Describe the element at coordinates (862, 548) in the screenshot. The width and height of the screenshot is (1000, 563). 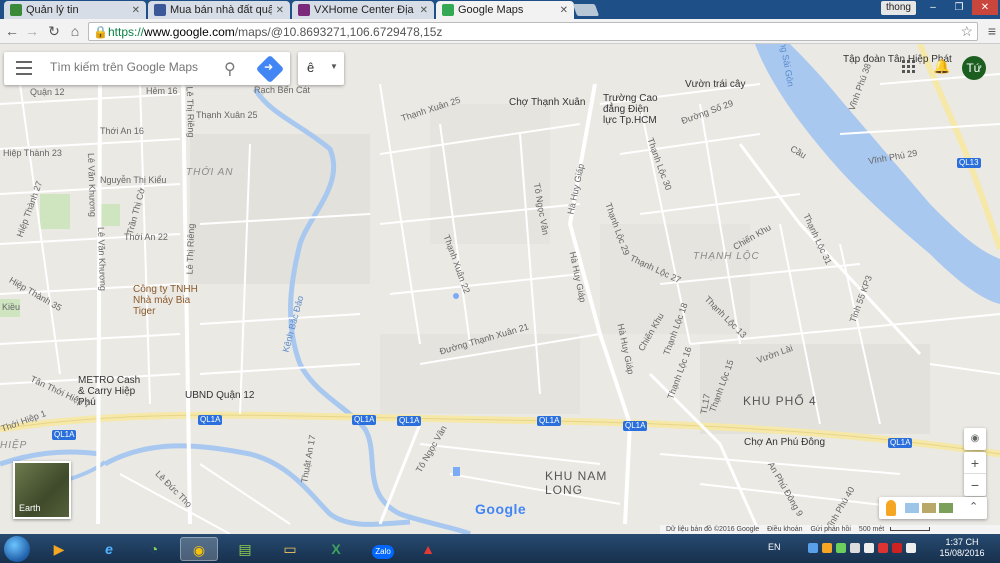
I see `system-tray` at that location.